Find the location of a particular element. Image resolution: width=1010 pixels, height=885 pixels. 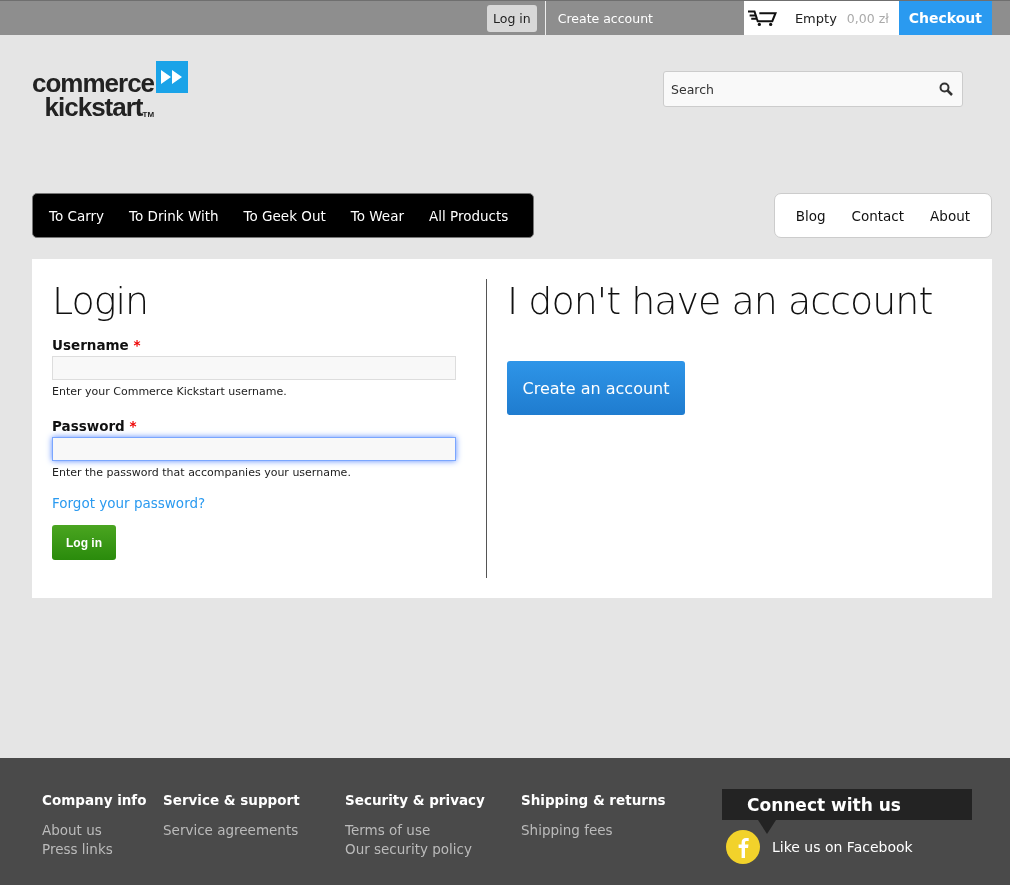

menu-item: To Carry is located at coordinates (77, 215).